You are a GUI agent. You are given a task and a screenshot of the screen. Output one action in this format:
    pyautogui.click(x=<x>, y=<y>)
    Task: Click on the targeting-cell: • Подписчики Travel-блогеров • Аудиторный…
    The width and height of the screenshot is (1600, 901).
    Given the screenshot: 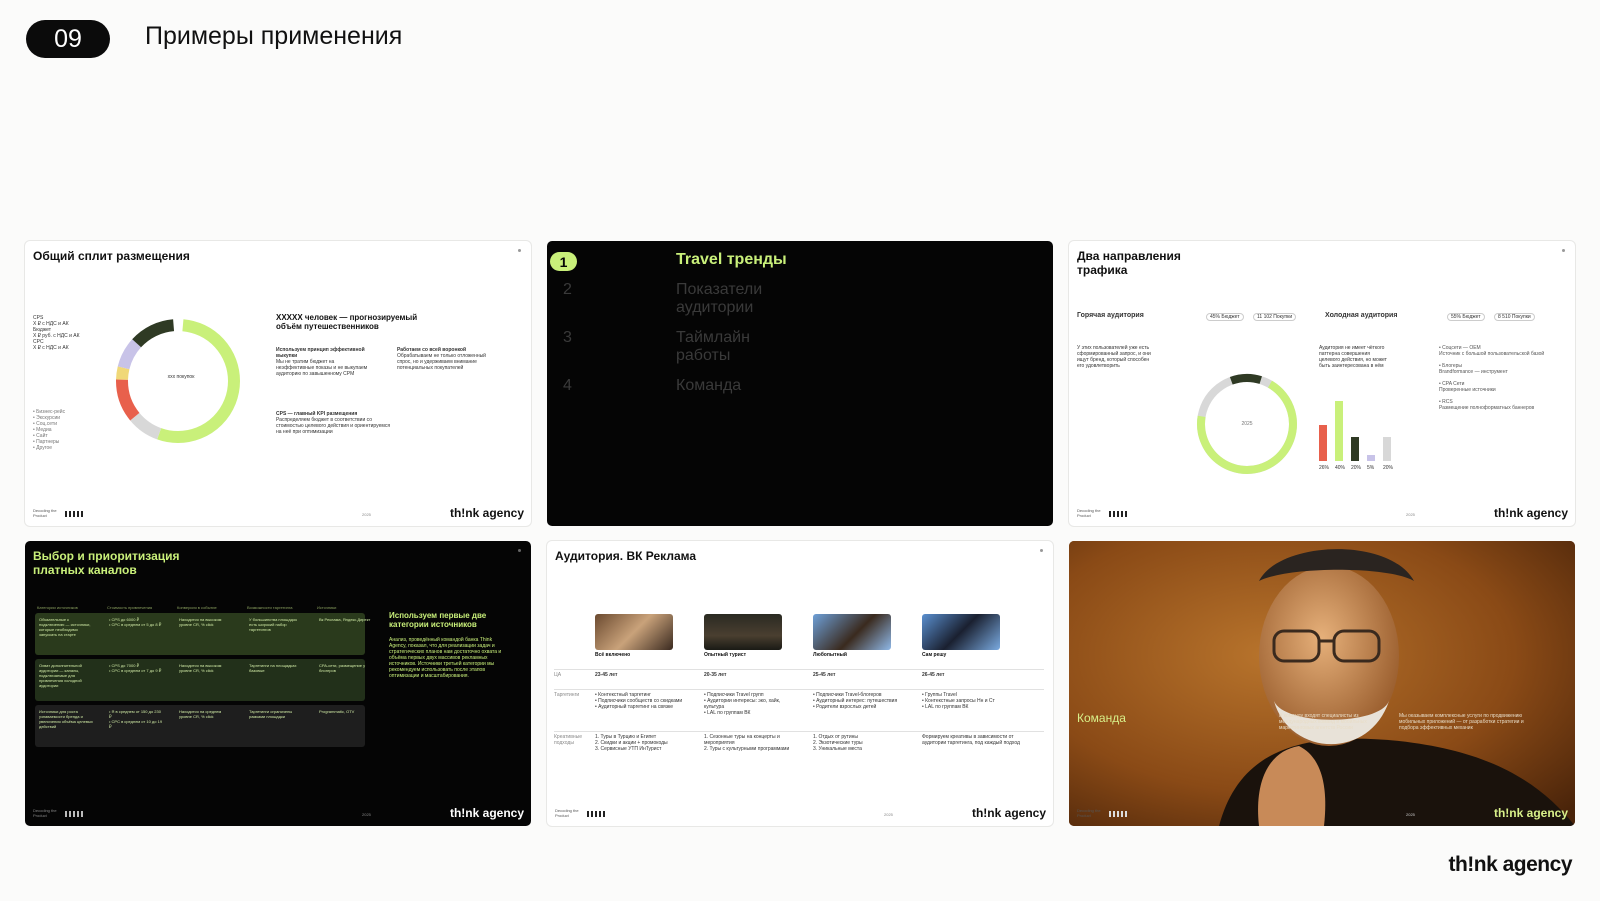 What is the action you would take?
    pyautogui.click(x=855, y=701)
    